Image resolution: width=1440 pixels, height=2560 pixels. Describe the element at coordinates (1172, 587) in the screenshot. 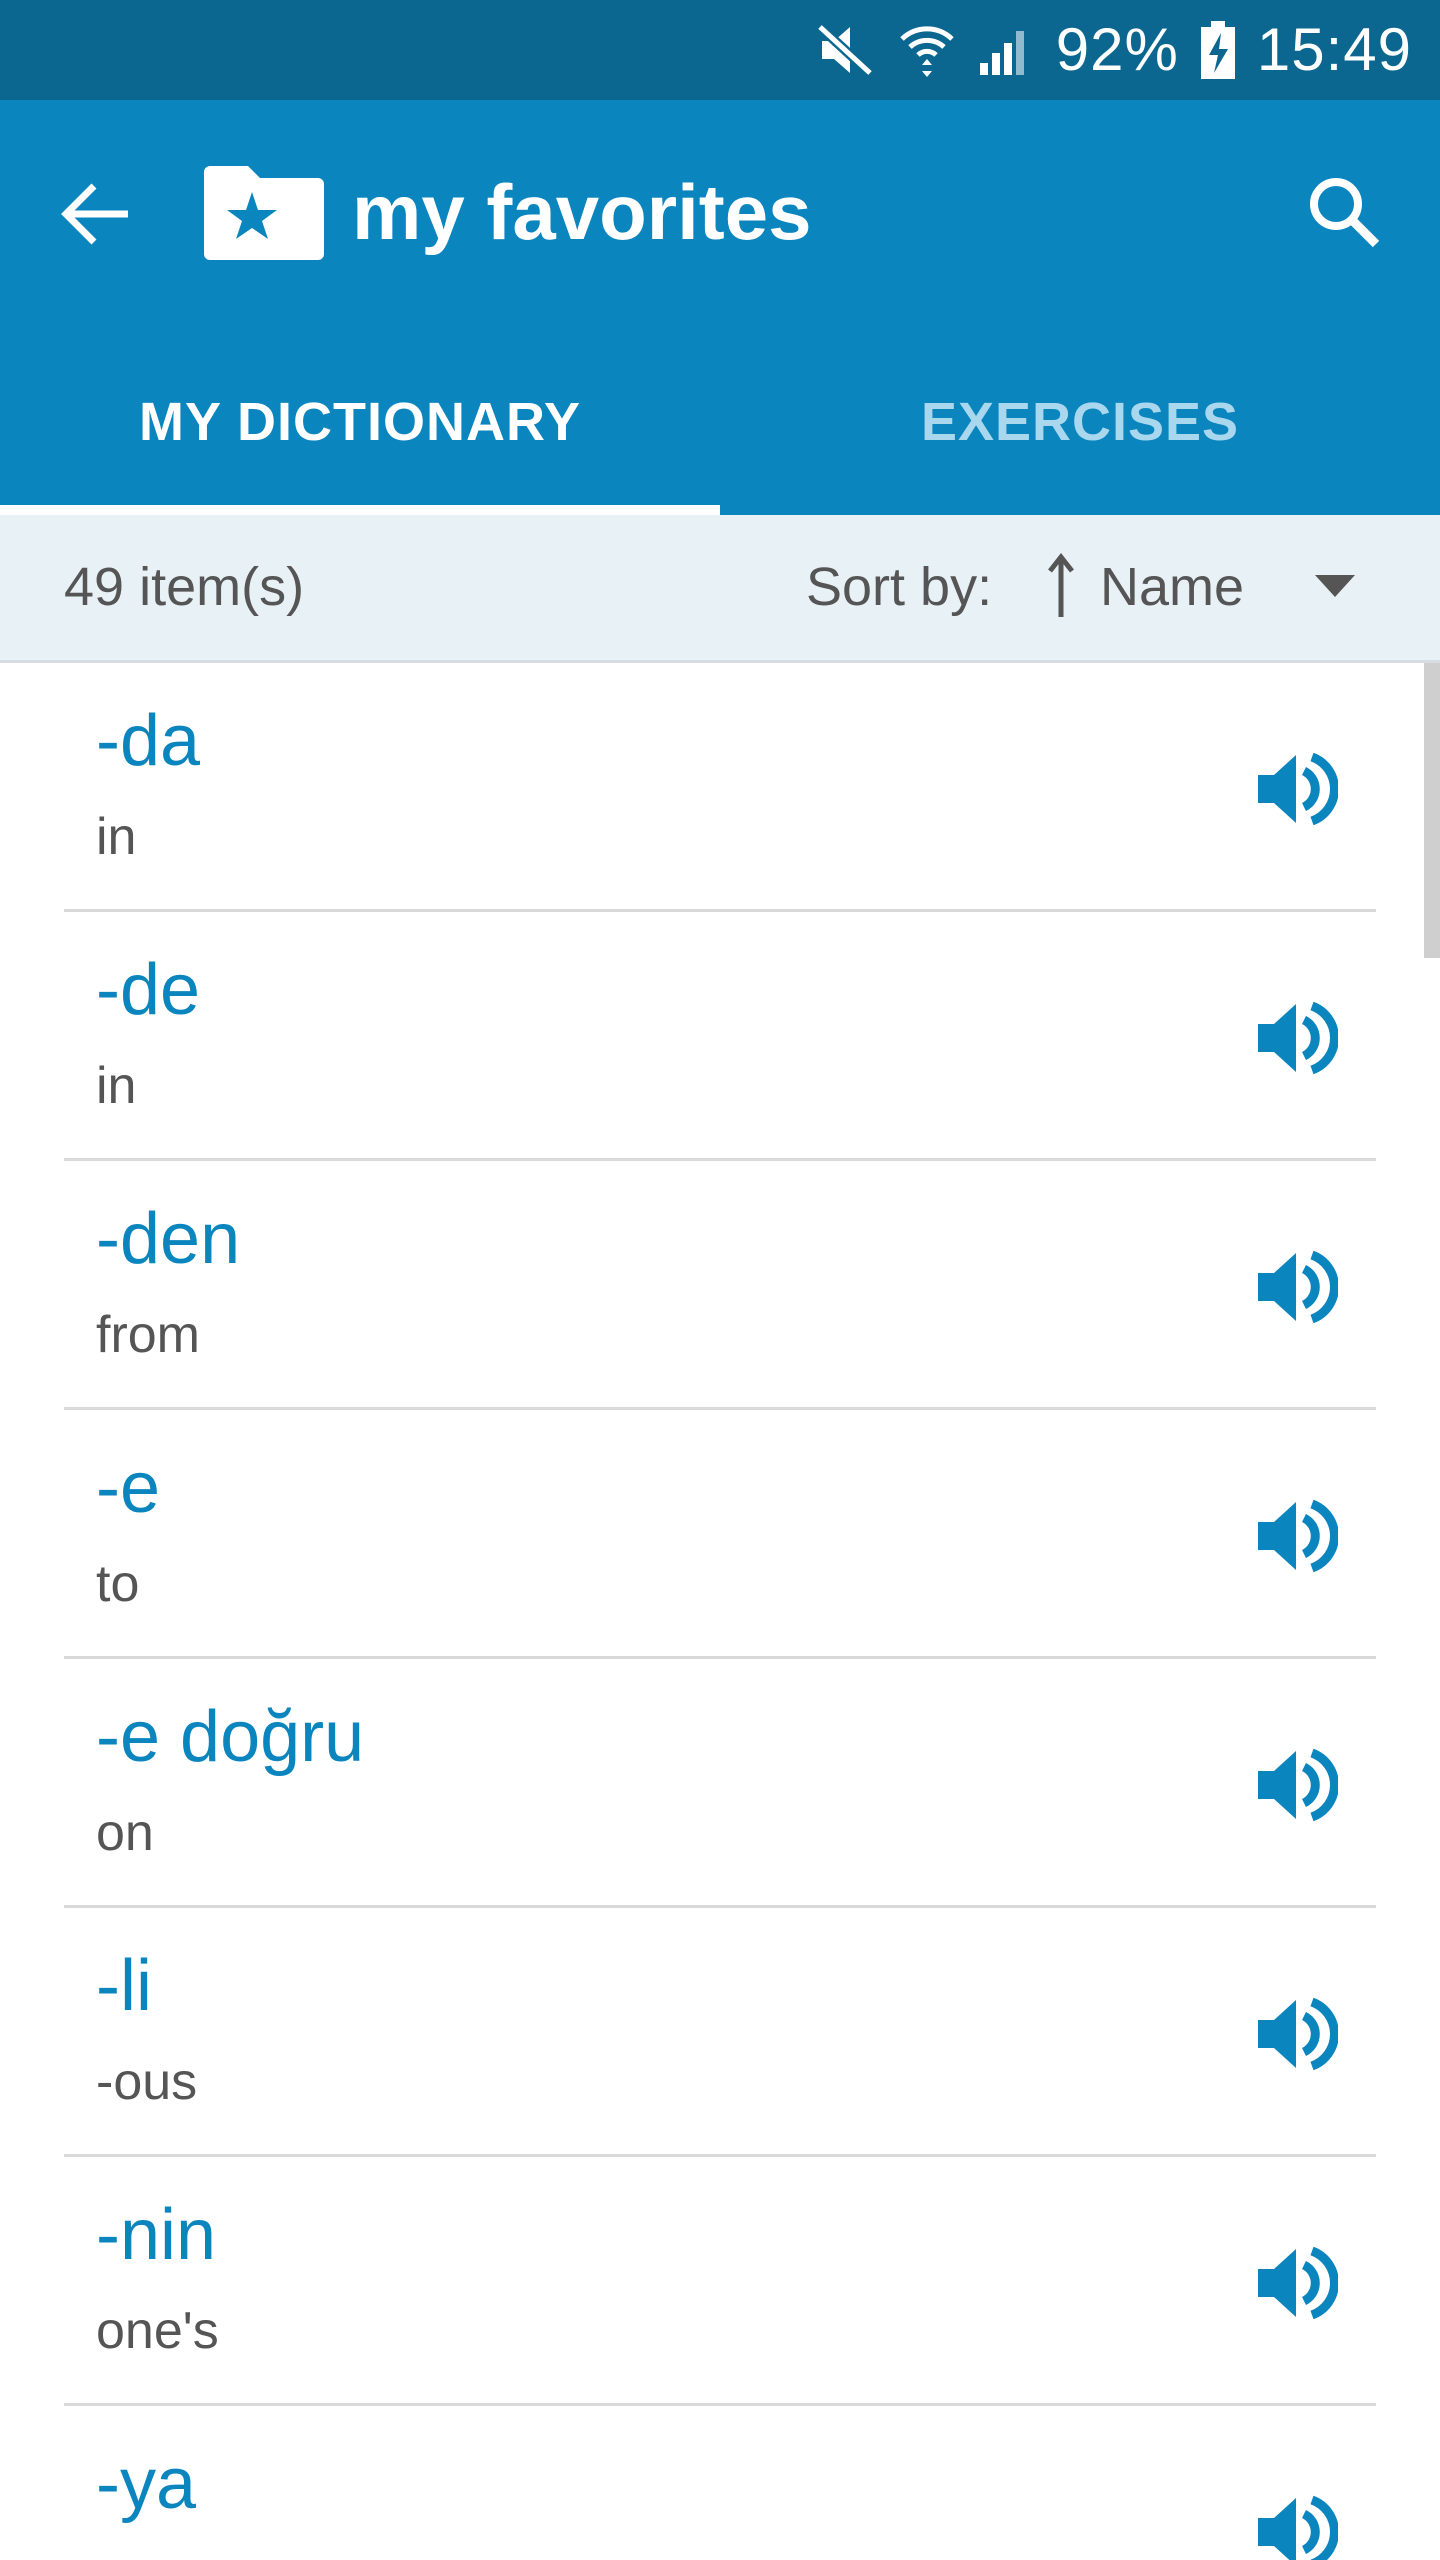

I see `sort-value: Name` at that location.